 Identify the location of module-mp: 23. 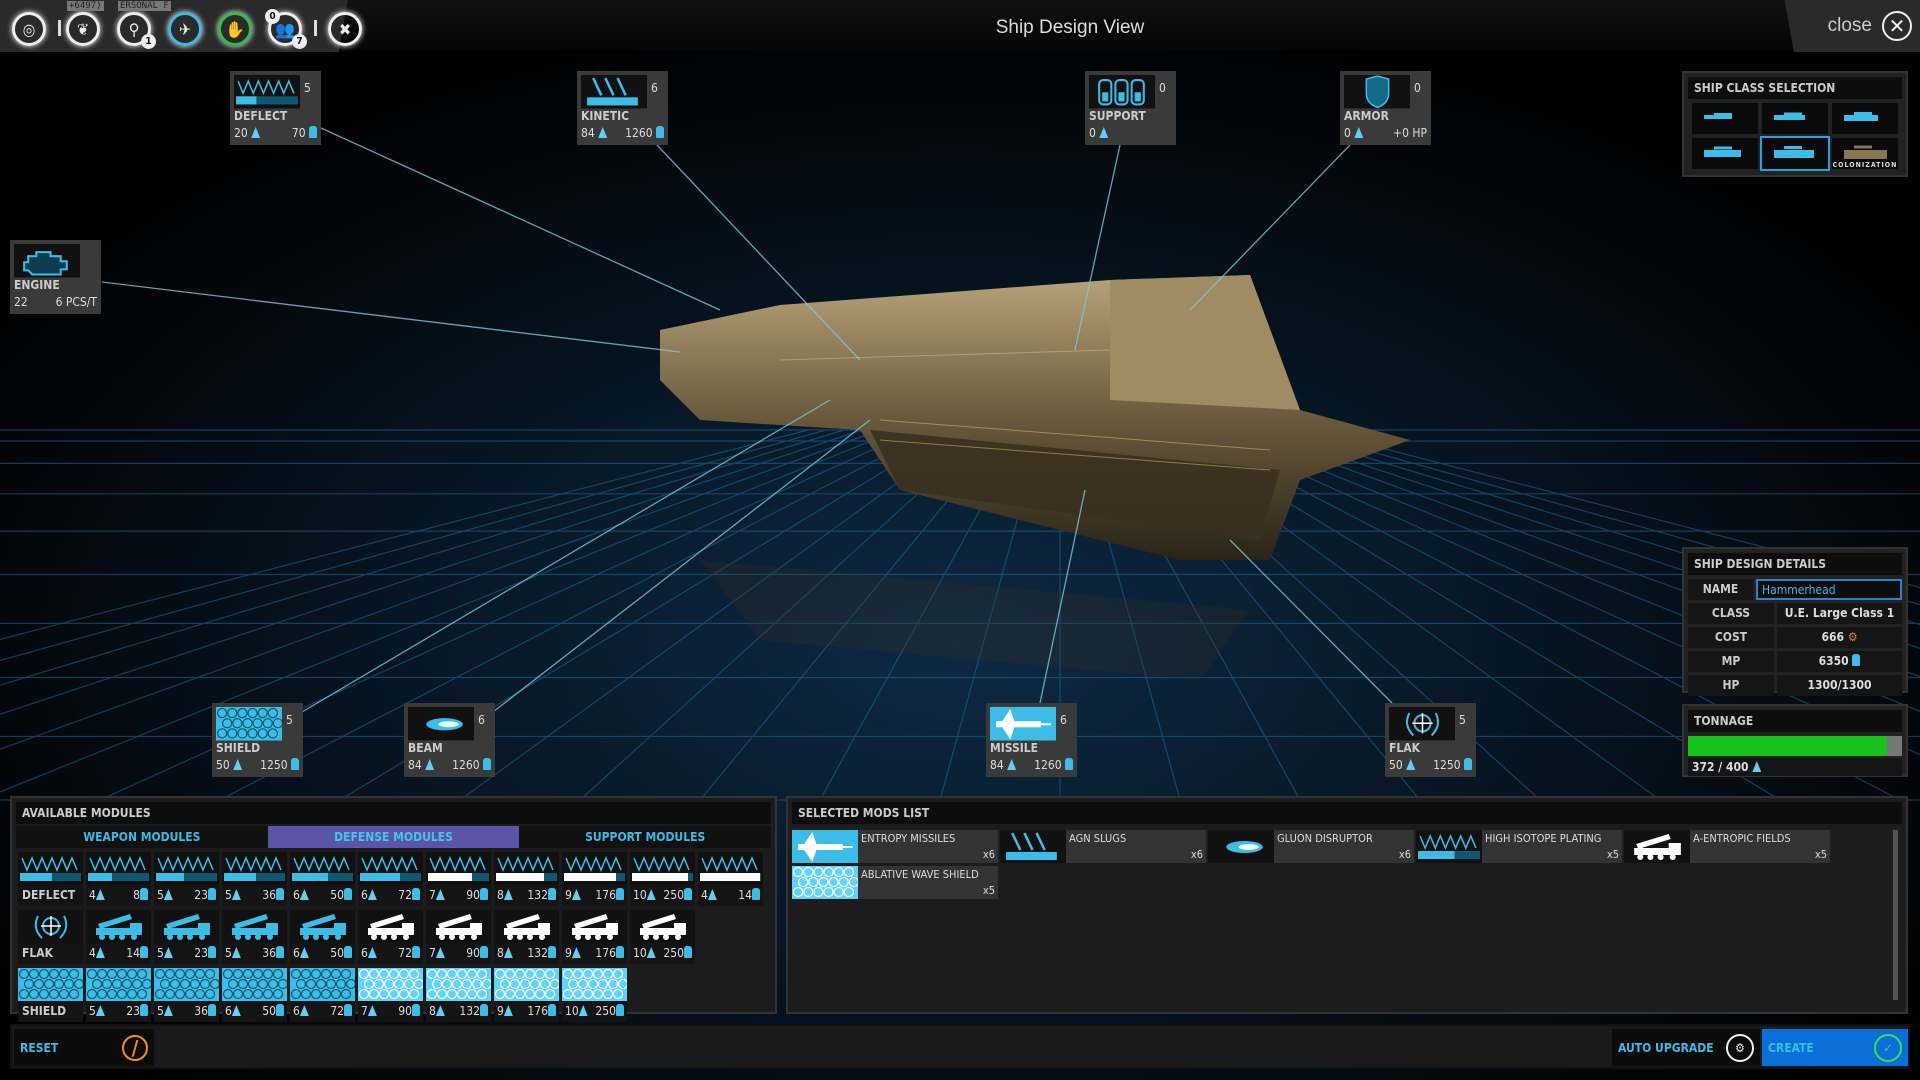
(205, 895).